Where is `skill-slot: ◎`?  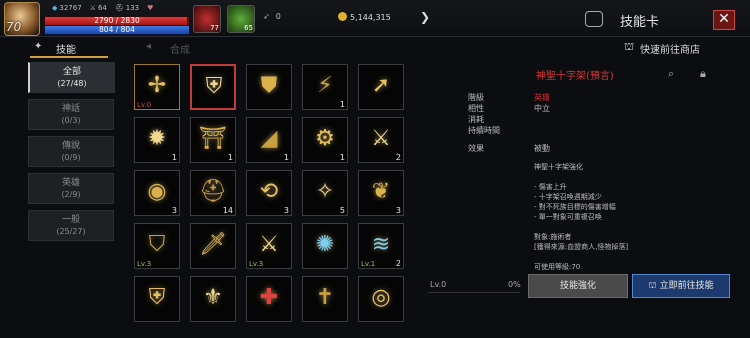
skill-slot: ◎ is located at coordinates (381, 299).